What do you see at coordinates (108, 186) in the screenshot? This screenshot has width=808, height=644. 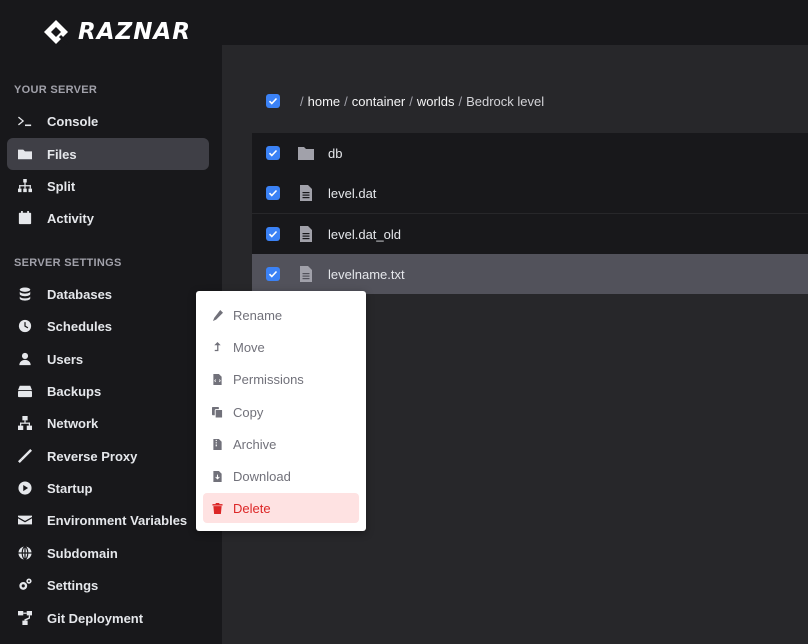 I see `sidebar-item-split: Split` at bounding box center [108, 186].